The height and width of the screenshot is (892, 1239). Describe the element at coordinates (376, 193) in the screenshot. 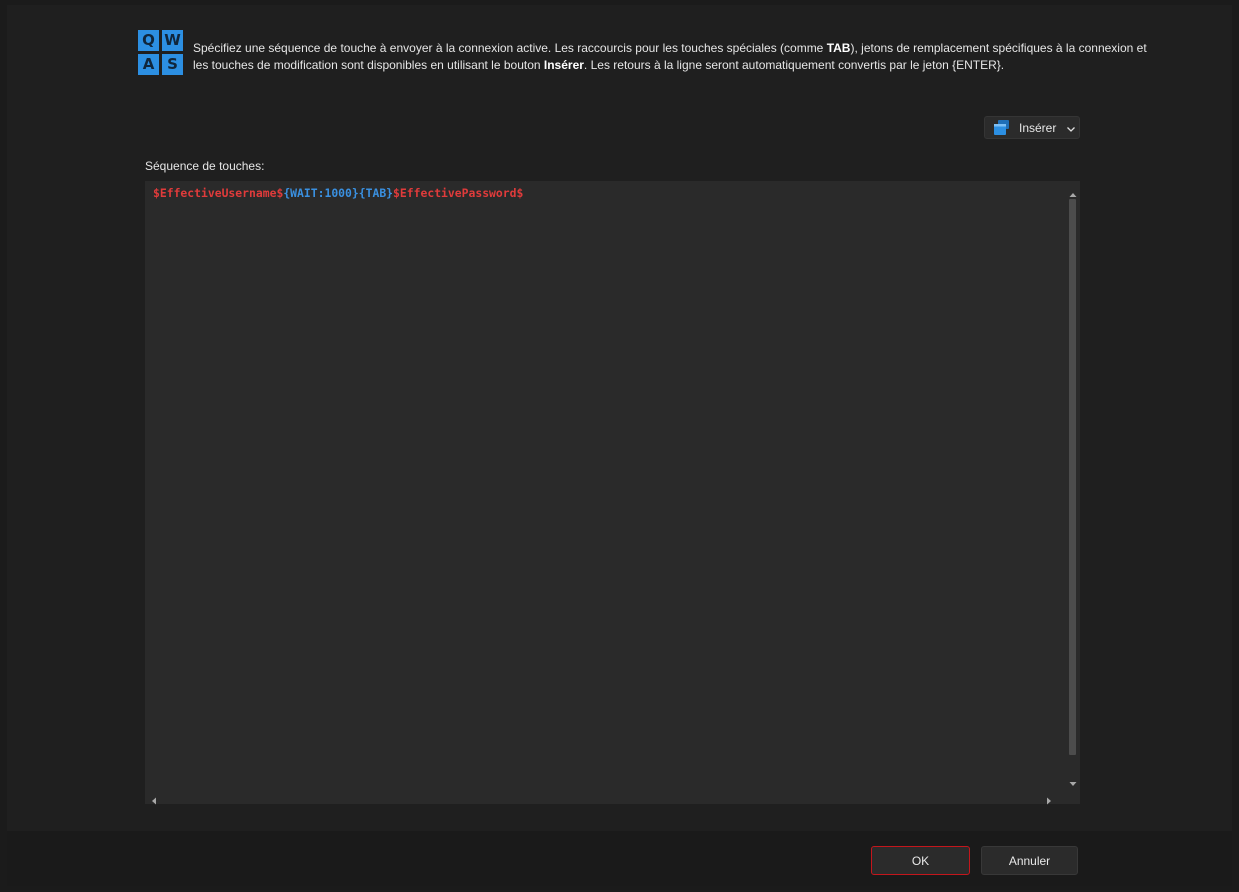

I see `token-special: {TAB}` at that location.